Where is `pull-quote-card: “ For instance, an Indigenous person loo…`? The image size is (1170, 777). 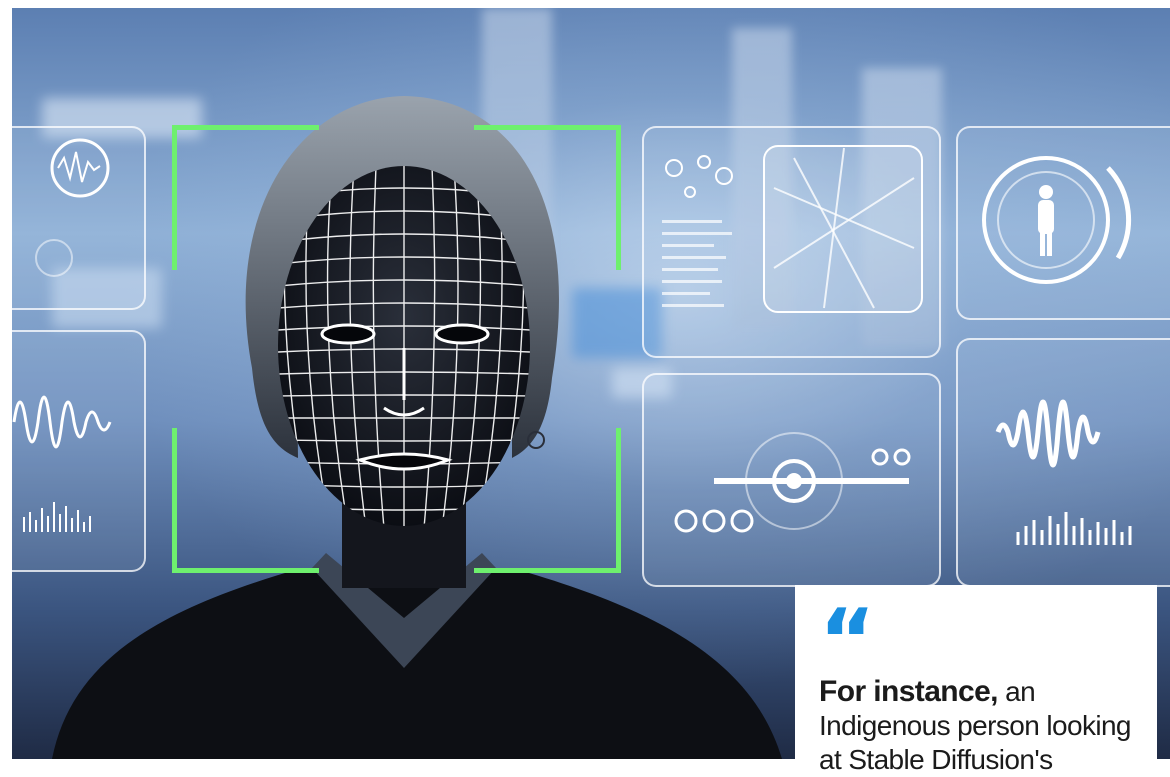
pull-quote-card: “ For instance, an Indigenous person loo… is located at coordinates (976, 680).